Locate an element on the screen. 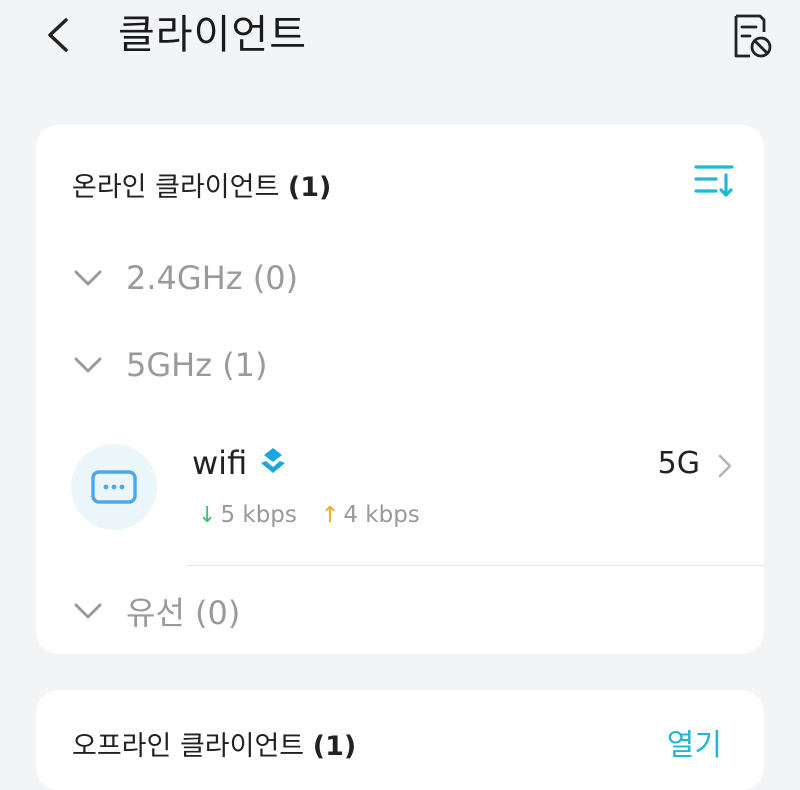 The width and height of the screenshot is (800, 790). verified-user-icon is located at coordinates (273, 460).